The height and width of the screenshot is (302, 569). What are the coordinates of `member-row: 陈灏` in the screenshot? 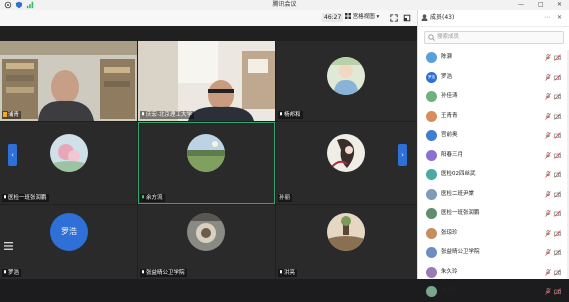 It's located at (493, 58).